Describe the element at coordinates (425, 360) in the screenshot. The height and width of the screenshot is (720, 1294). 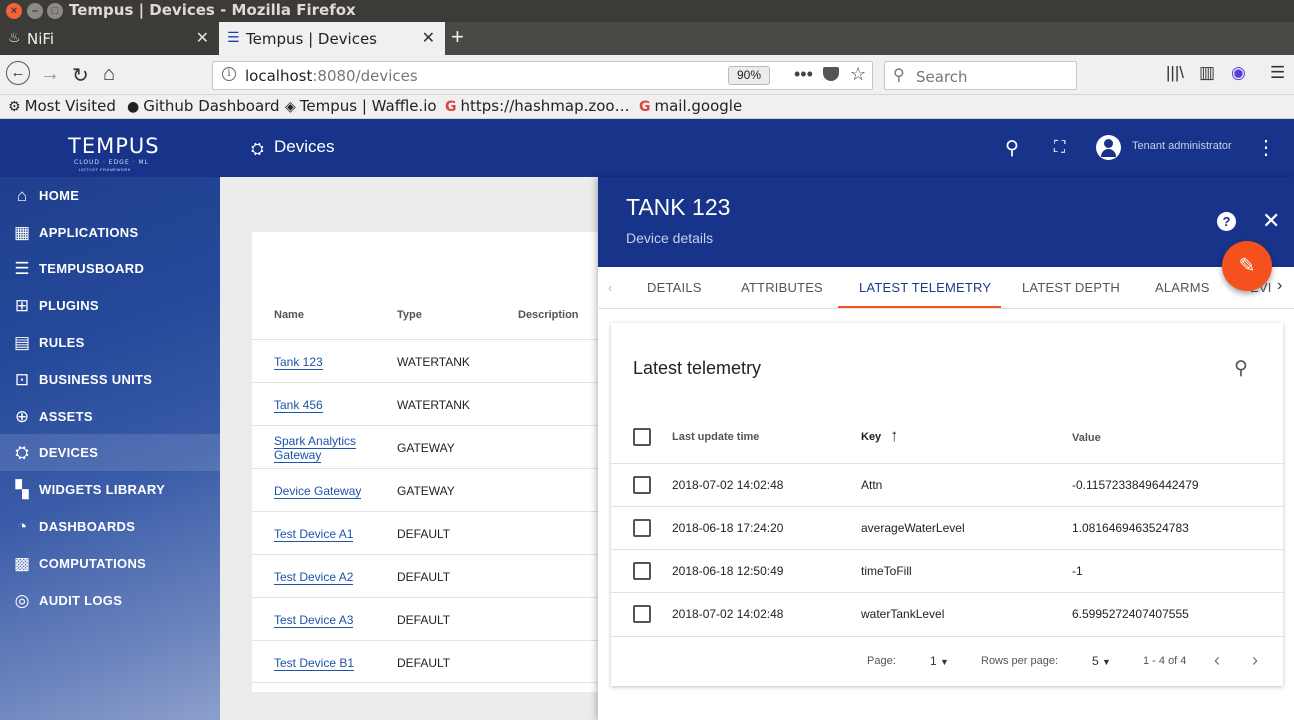
I see `table-row: Tank 123 WATERTANK` at that location.